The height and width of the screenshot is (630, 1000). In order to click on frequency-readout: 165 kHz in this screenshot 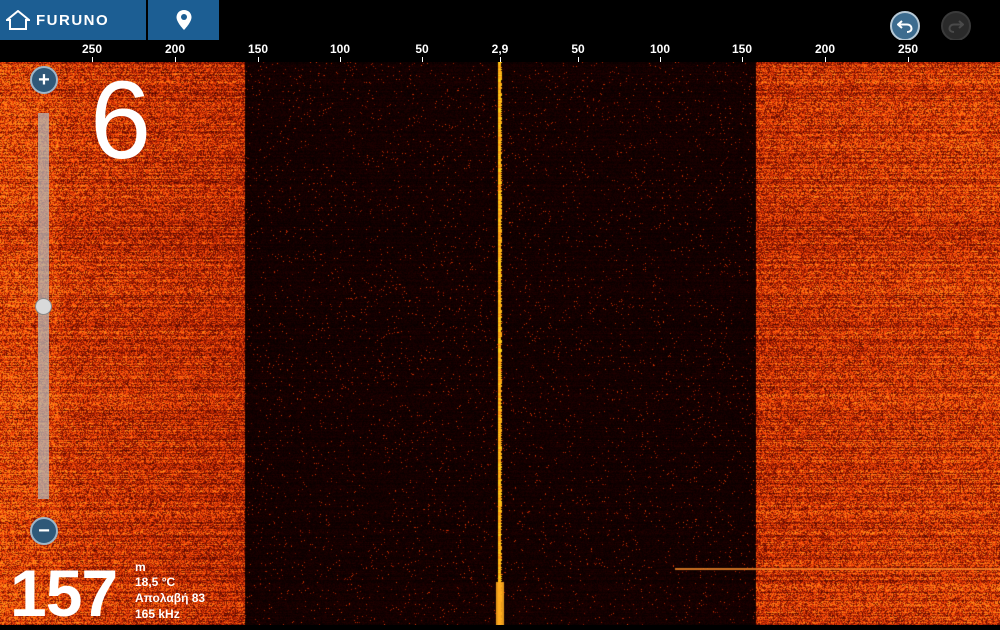, I will do `click(157, 614)`.